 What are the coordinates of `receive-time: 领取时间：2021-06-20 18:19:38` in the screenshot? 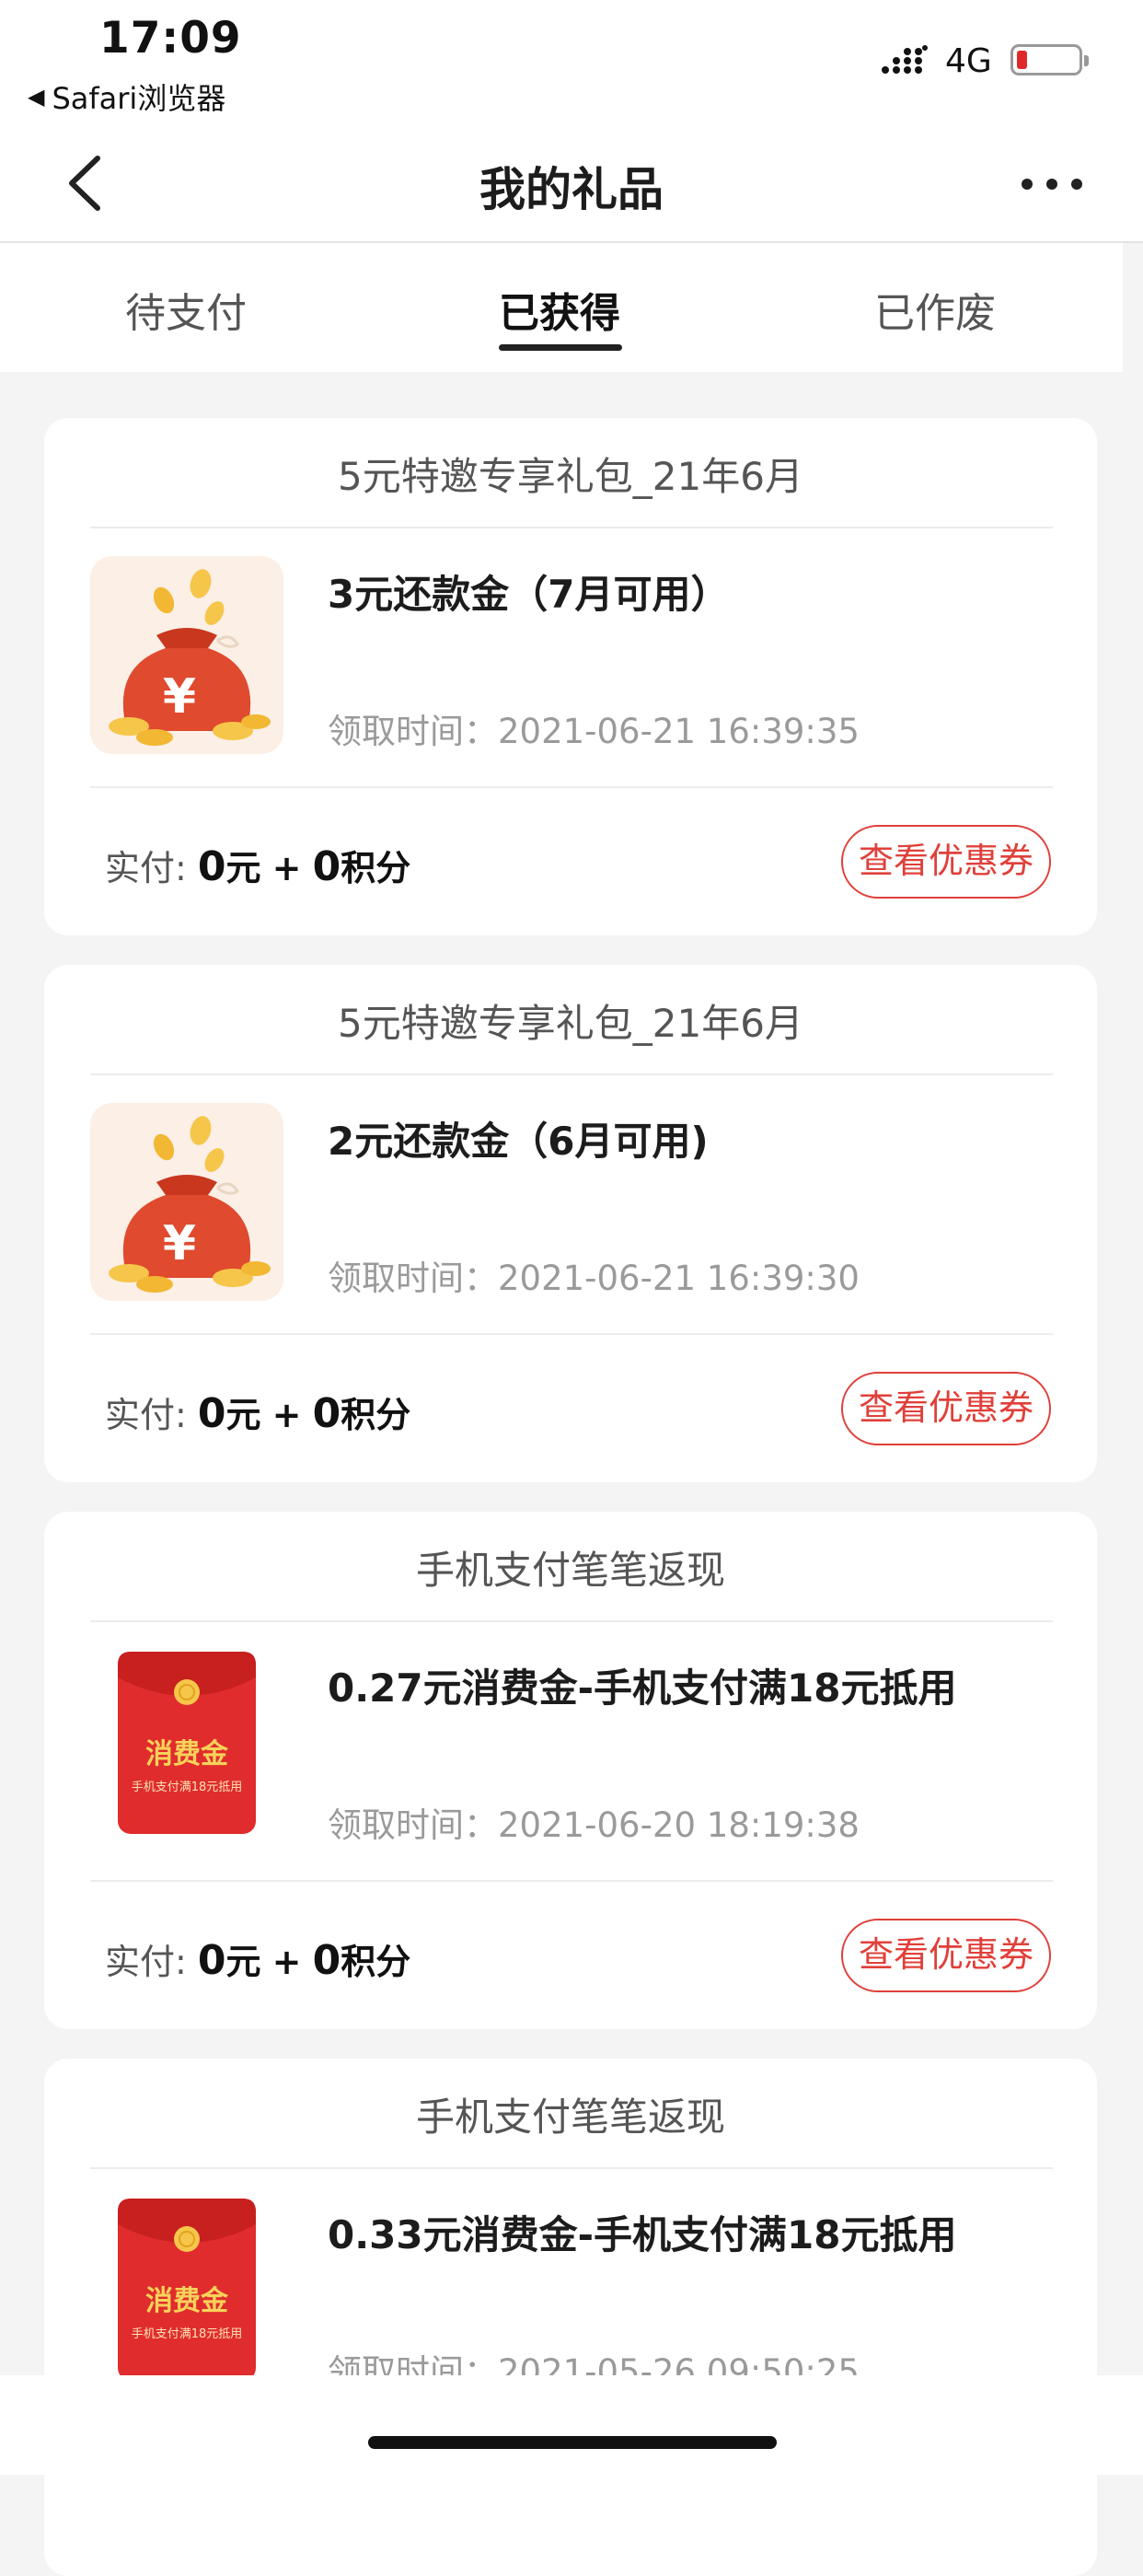 It's located at (594, 1825).